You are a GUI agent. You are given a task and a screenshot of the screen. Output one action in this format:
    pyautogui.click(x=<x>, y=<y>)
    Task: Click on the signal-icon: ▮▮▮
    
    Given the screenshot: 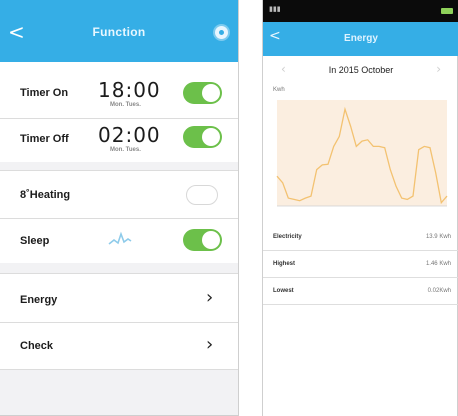 What is the action you would take?
    pyautogui.click(x=275, y=9)
    